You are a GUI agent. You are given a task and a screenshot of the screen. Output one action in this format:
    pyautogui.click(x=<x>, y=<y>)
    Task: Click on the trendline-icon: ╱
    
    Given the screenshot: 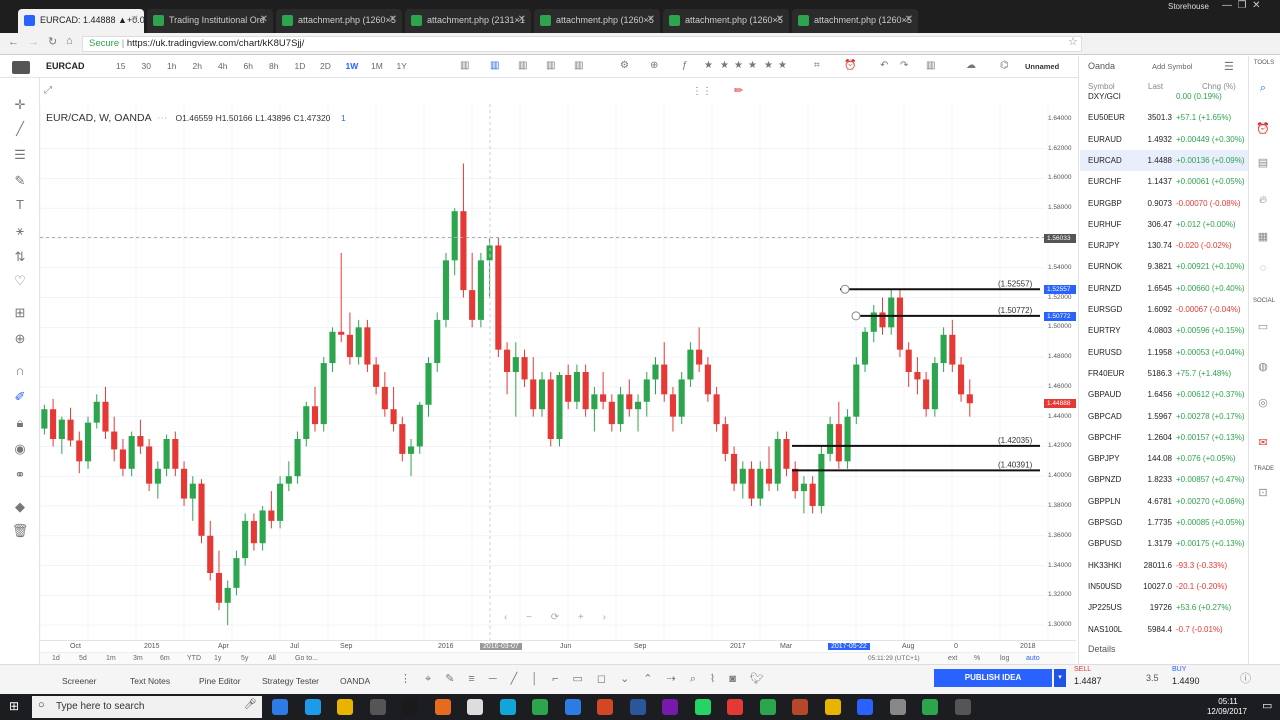 What is the action you would take?
    pyautogui.click(x=20, y=129)
    